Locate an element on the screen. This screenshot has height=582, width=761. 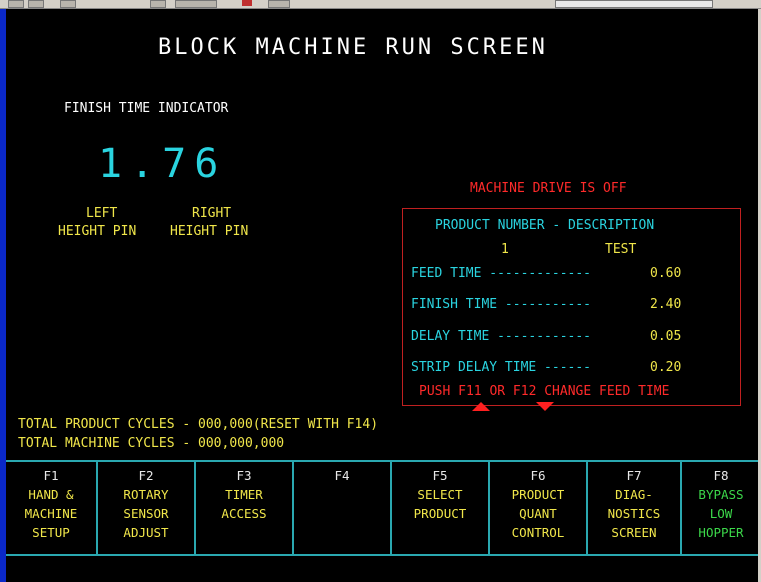
machine-drive-status: MACHINE DRIVE IS OFF is located at coordinates (548, 188).